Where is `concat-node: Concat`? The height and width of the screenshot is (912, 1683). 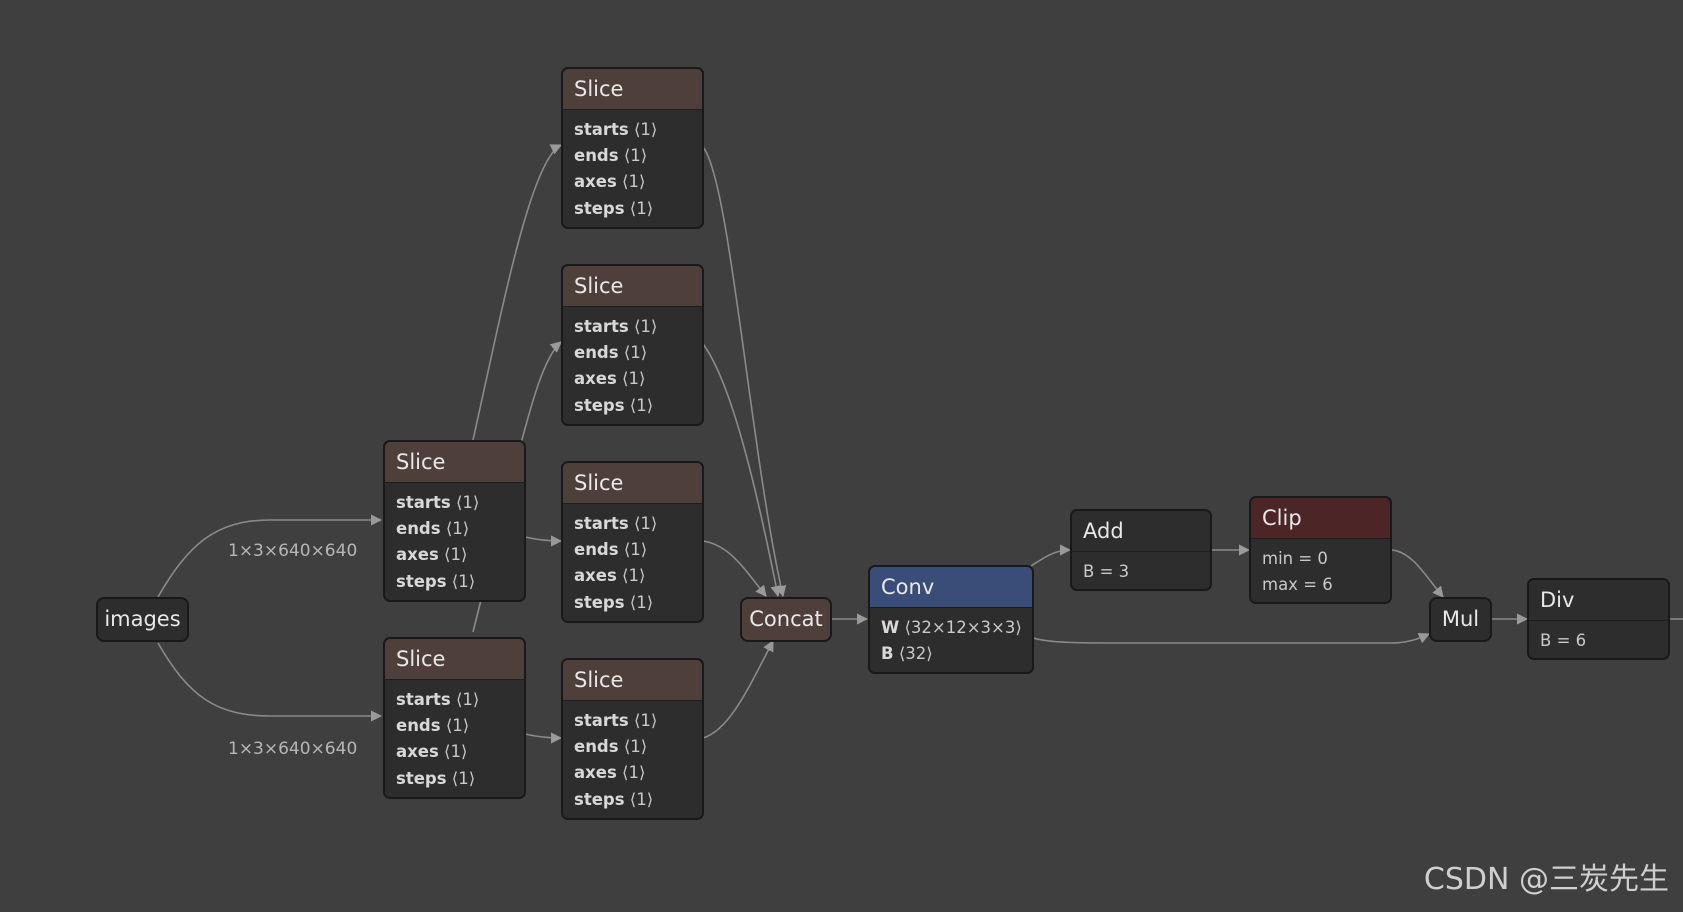 concat-node: Concat is located at coordinates (786, 619).